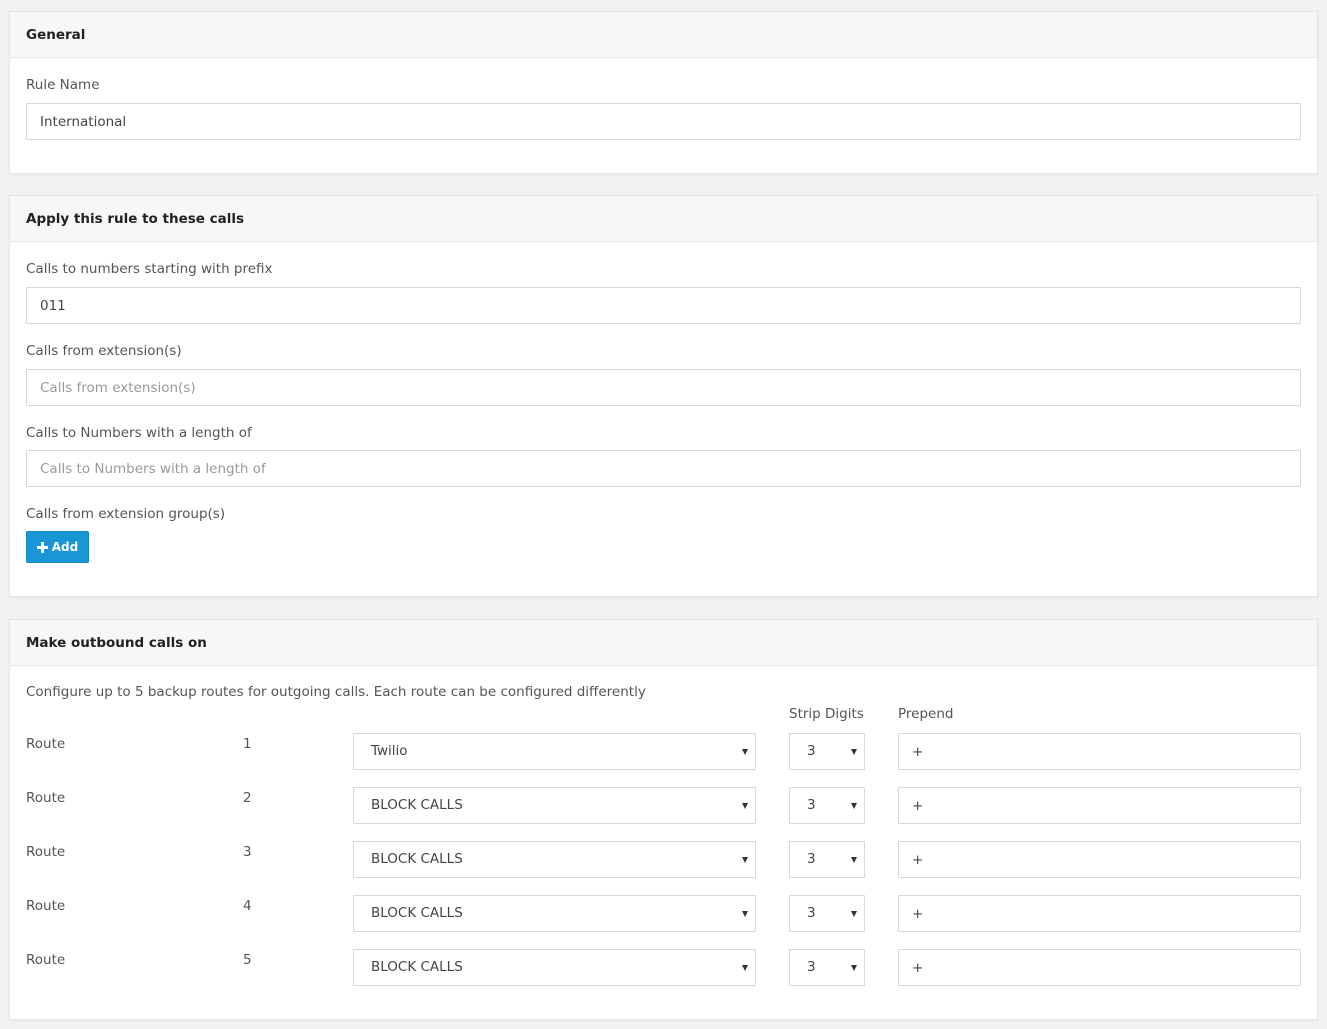 Image resolution: width=1327 pixels, height=1029 pixels. Describe the element at coordinates (663, 219) in the screenshot. I see `apply-rule-panel-title: Apply this rule to these calls` at that location.